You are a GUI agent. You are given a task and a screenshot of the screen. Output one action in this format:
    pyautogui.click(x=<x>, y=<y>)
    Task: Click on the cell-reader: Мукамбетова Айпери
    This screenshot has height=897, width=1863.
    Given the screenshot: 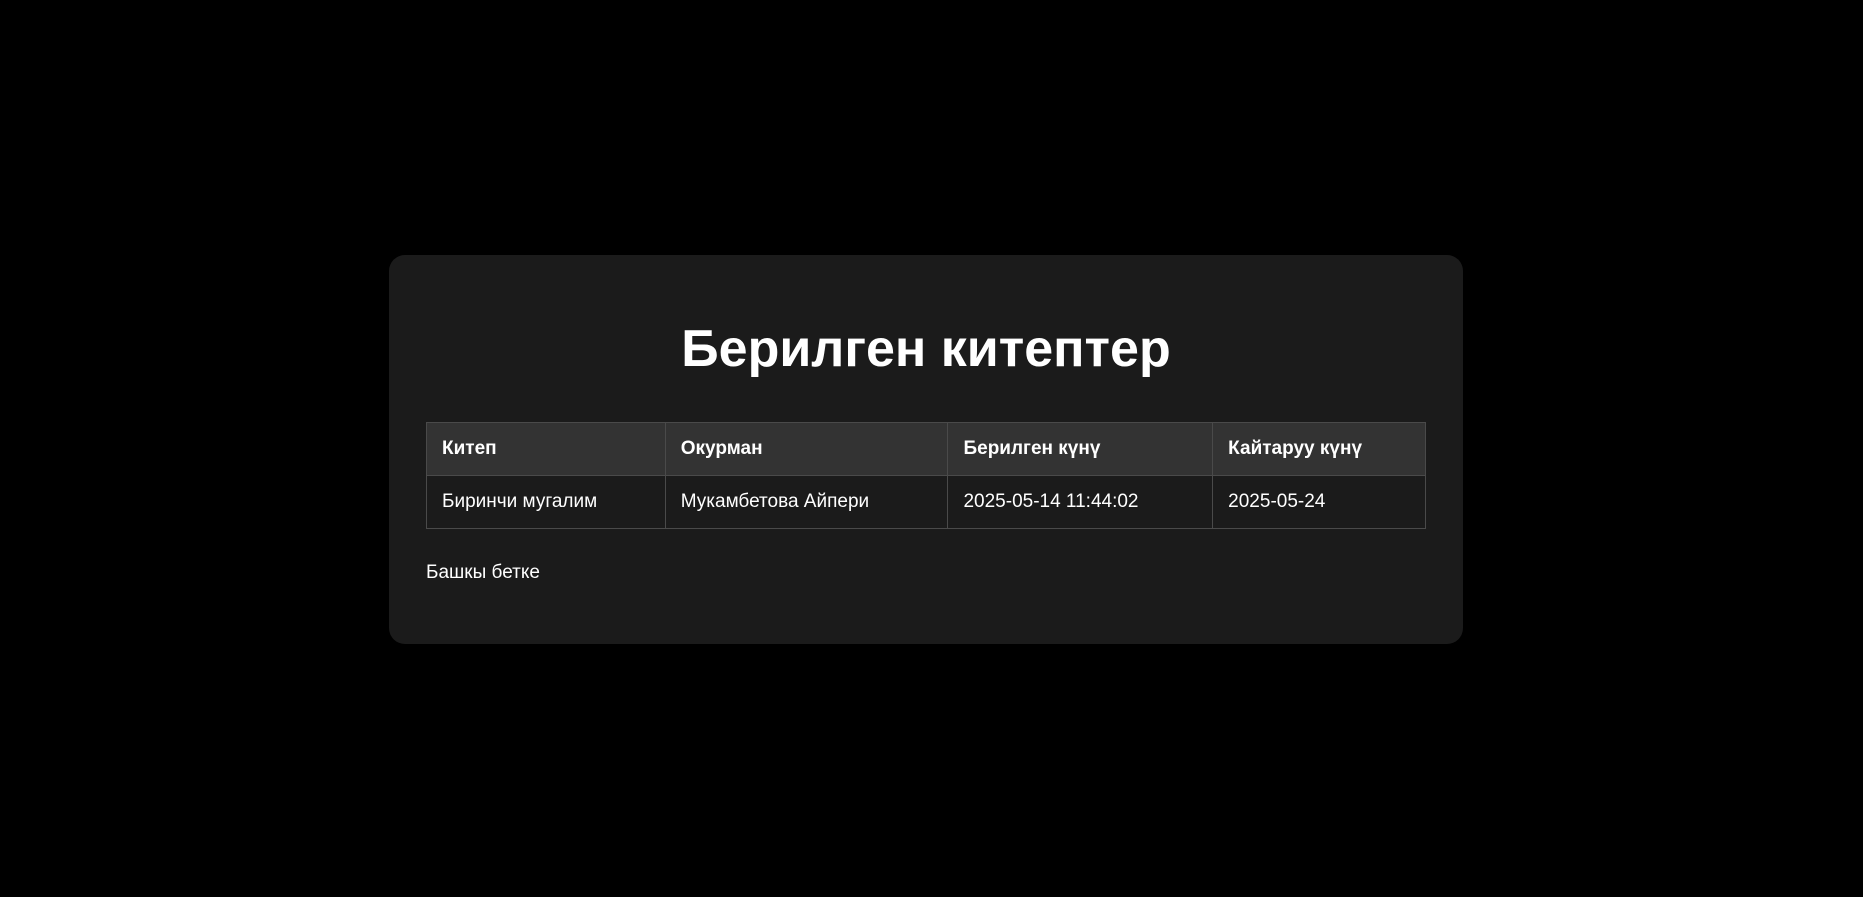 What is the action you would take?
    pyautogui.click(x=806, y=502)
    